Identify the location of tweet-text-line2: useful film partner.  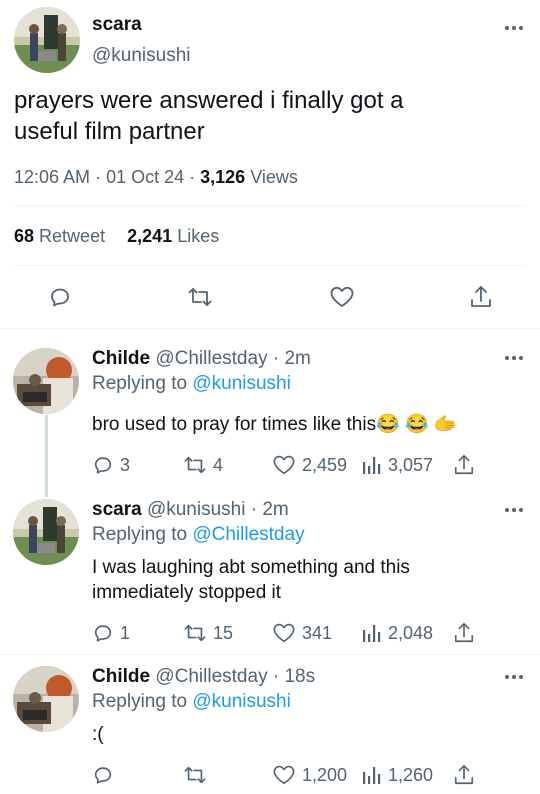
(109, 131).